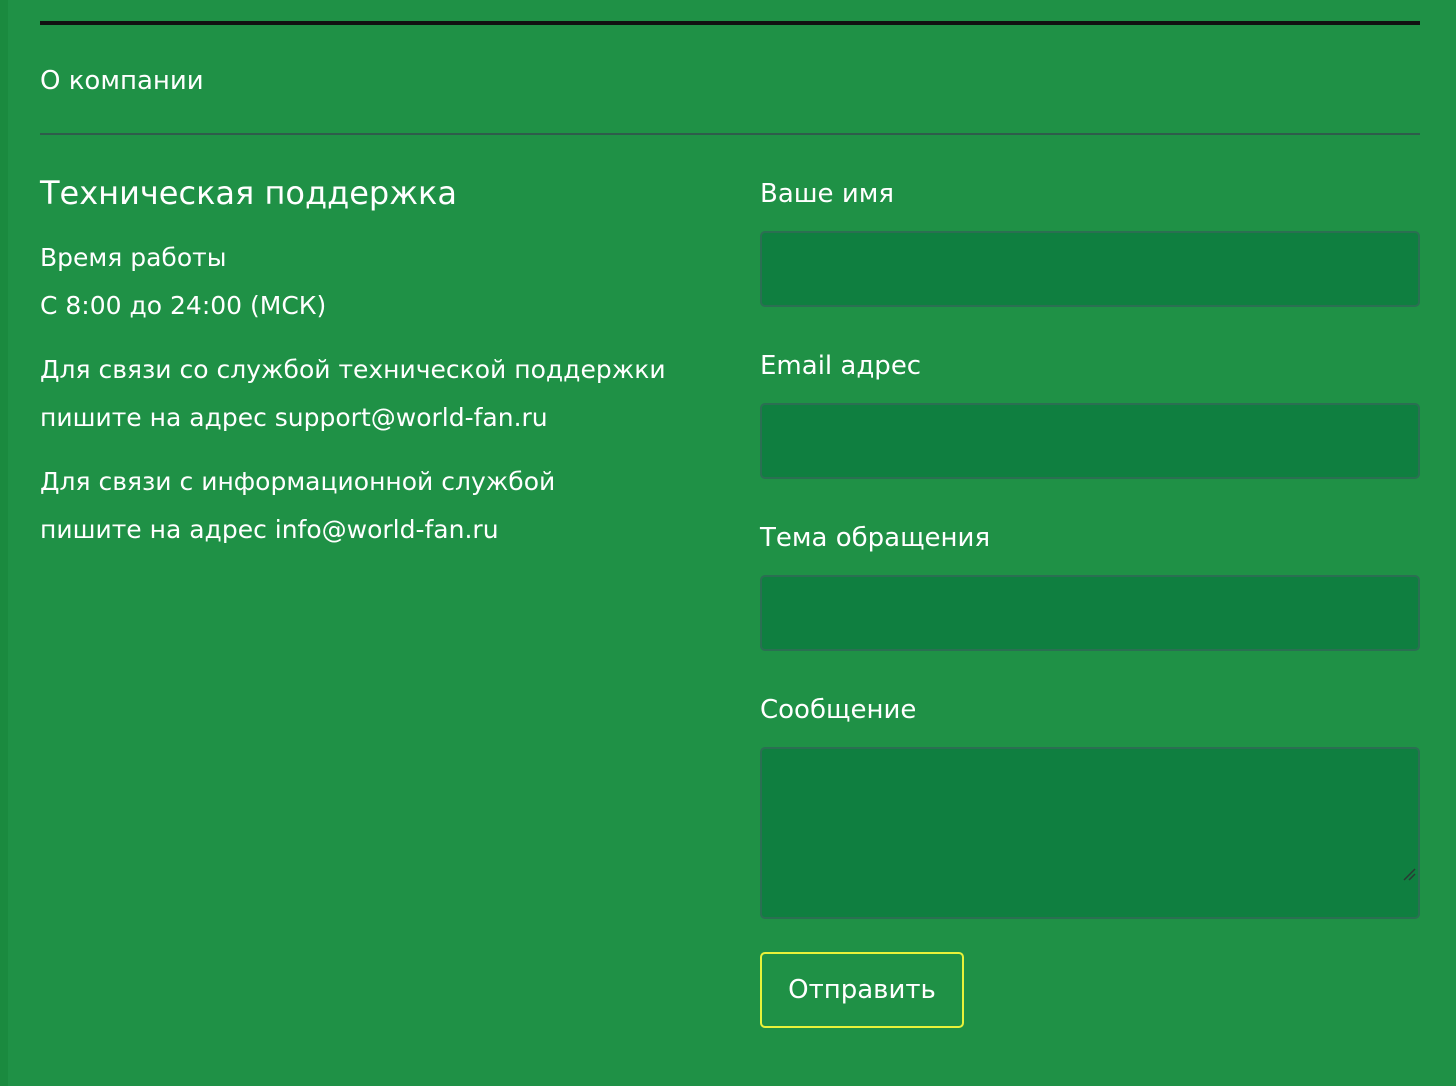 This screenshot has height=1086, width=1456. What do you see at coordinates (1090, 613) in the screenshot?
I see `subject-input` at bounding box center [1090, 613].